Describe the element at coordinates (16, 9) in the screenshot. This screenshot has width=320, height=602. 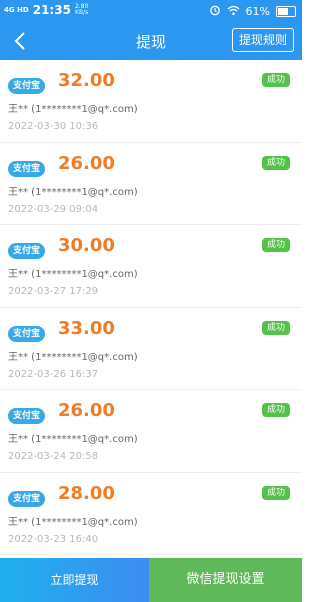
I see `signal-indicator: 4G HD` at that location.